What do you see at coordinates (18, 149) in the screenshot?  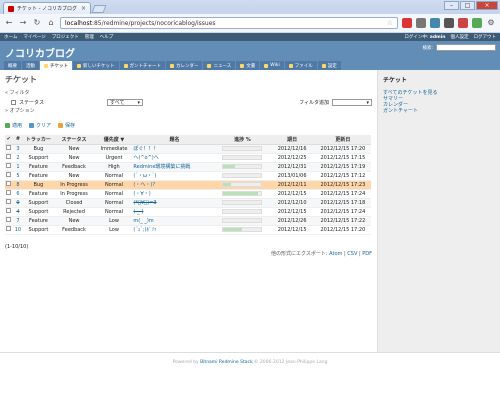 I see `issue-id: 3` at bounding box center [18, 149].